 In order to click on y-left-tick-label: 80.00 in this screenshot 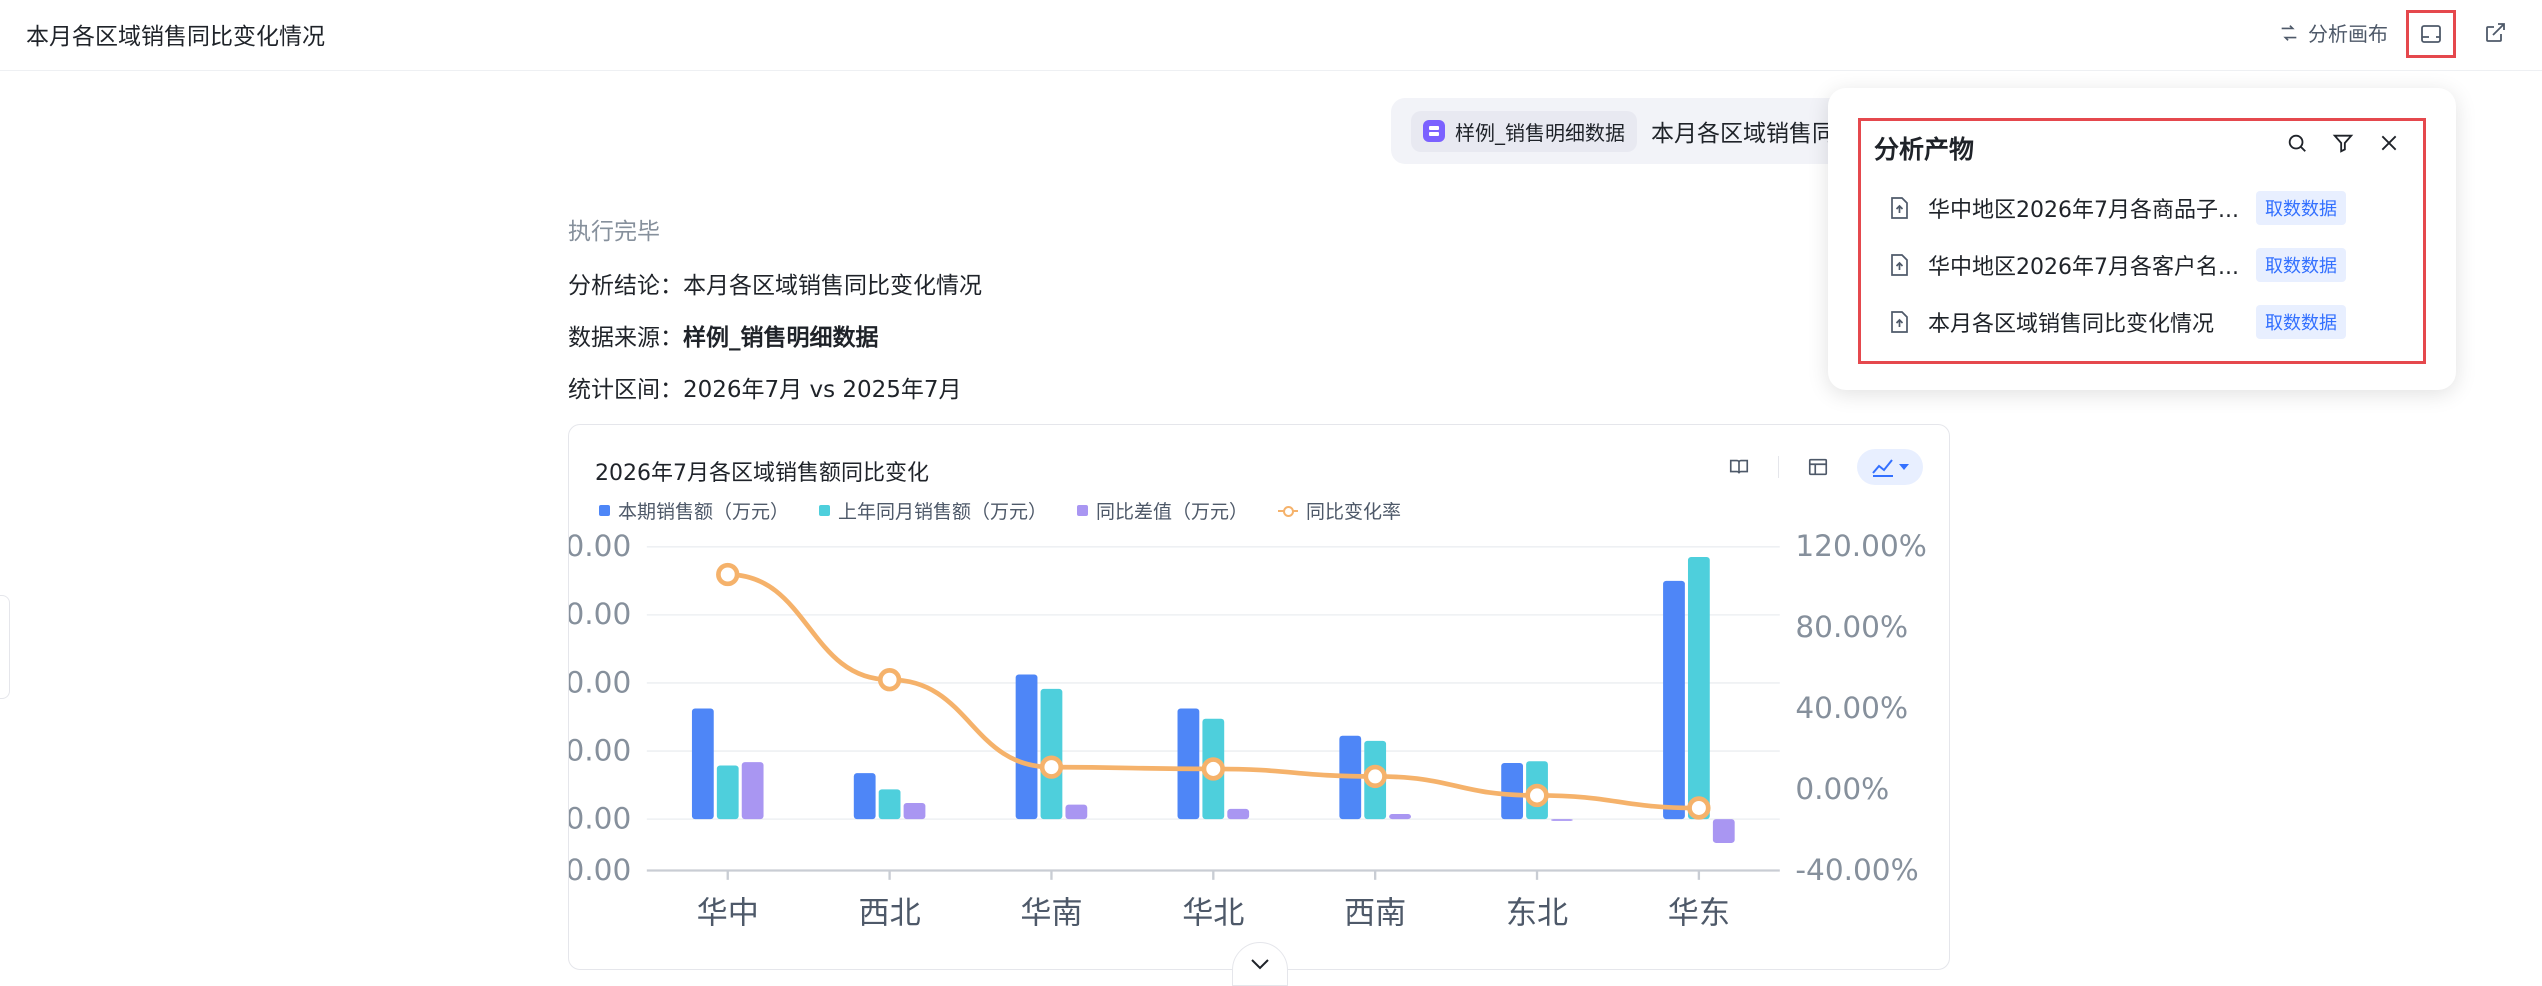, I will do `click(600, 682)`.